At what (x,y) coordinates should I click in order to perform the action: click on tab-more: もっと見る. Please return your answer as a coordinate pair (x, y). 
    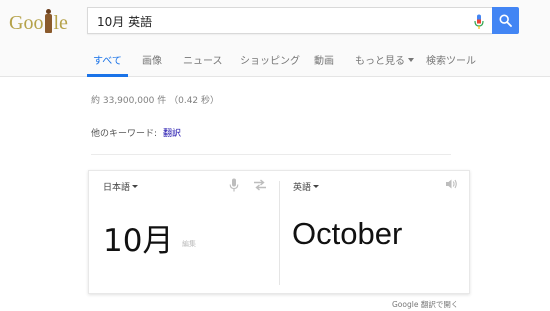
    Looking at the image, I should click on (384, 64).